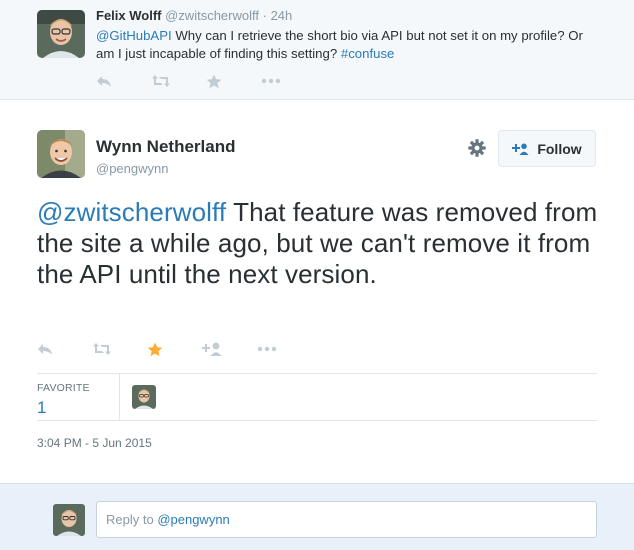 The image size is (634, 550). What do you see at coordinates (212, 15) in the screenshot?
I see `parent-author-handle: @zwitscherwolff` at bounding box center [212, 15].